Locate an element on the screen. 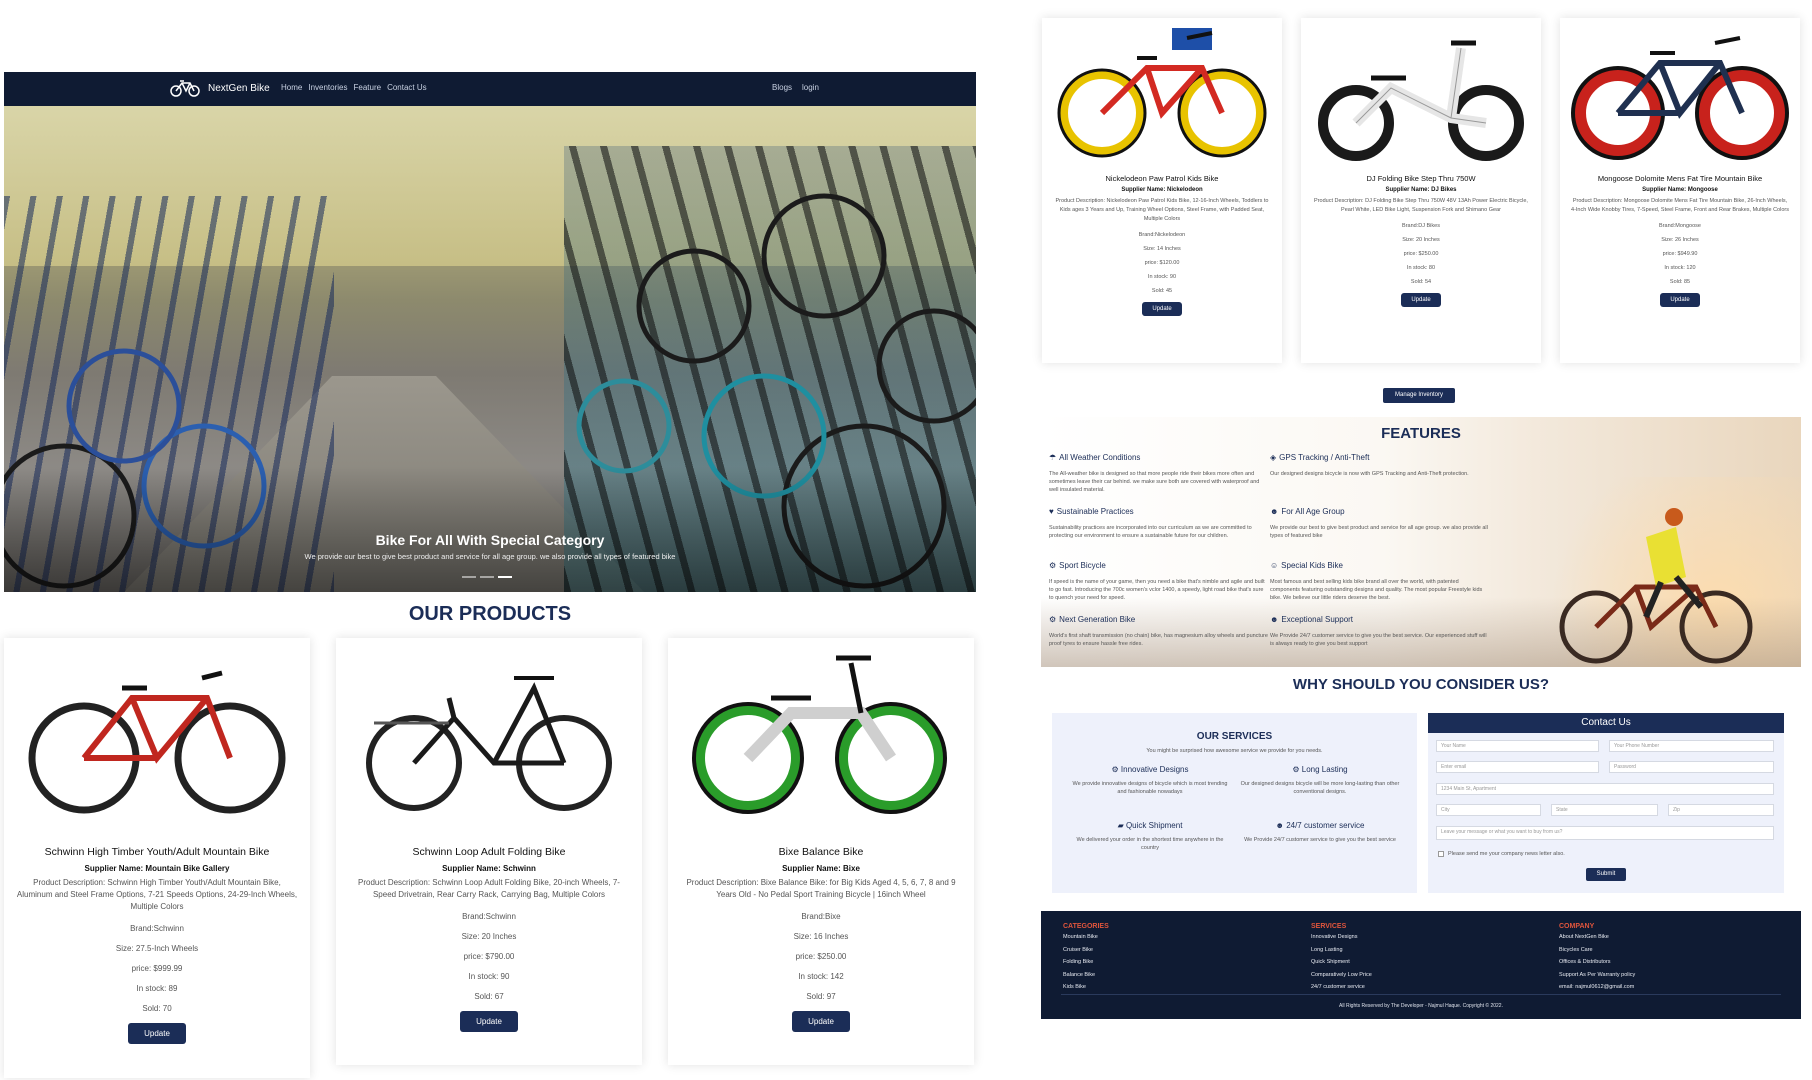  zip-field: Zip is located at coordinates (1721, 810).